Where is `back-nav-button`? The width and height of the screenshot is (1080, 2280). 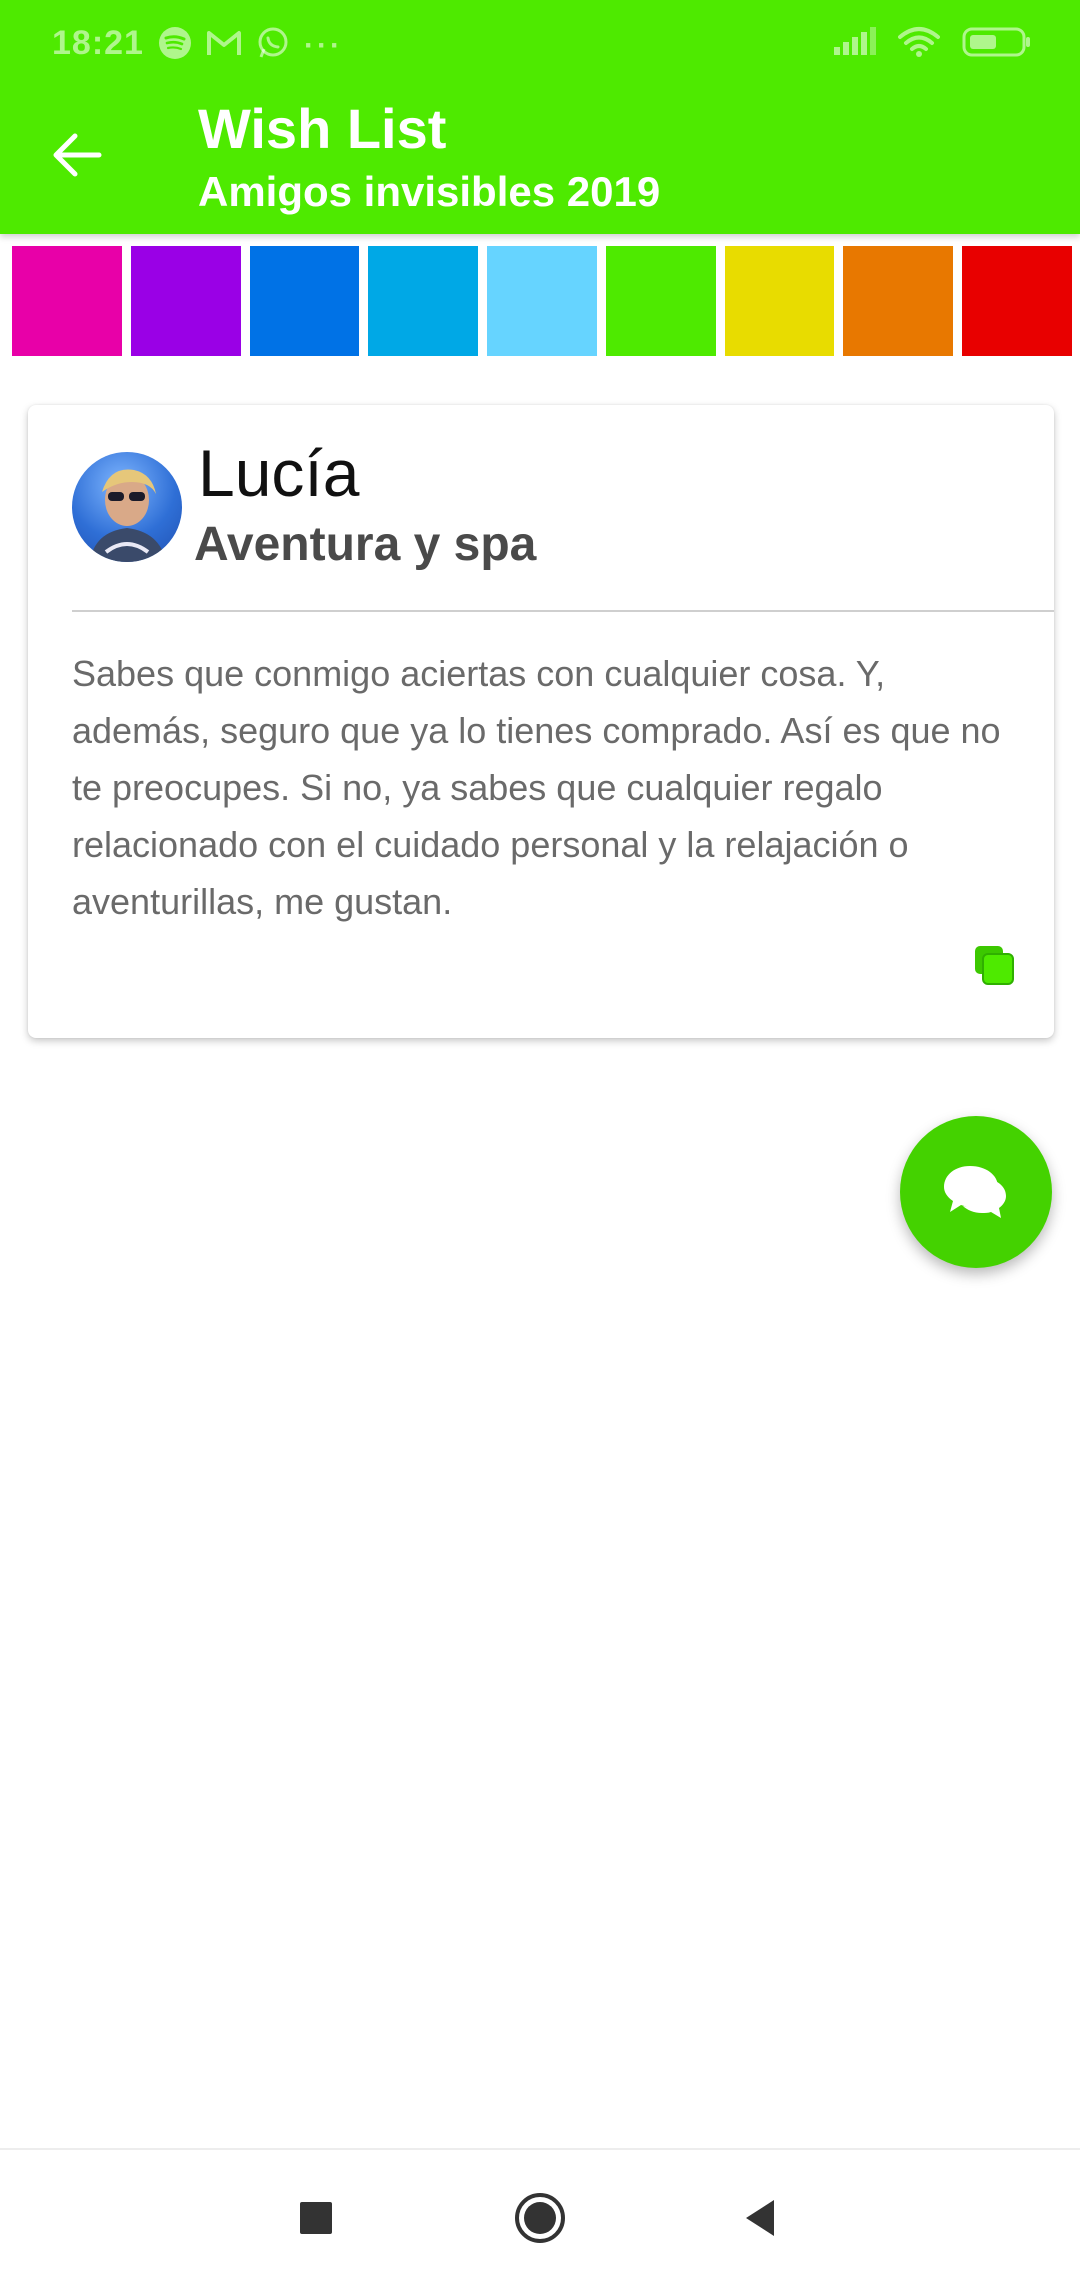 back-nav-button is located at coordinates (760, 2218).